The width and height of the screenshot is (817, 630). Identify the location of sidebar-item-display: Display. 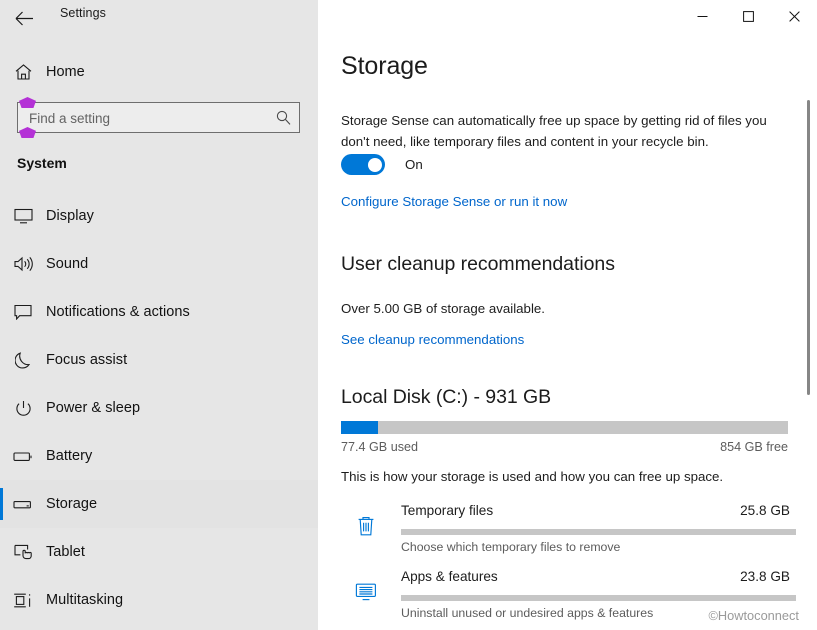
(159, 216).